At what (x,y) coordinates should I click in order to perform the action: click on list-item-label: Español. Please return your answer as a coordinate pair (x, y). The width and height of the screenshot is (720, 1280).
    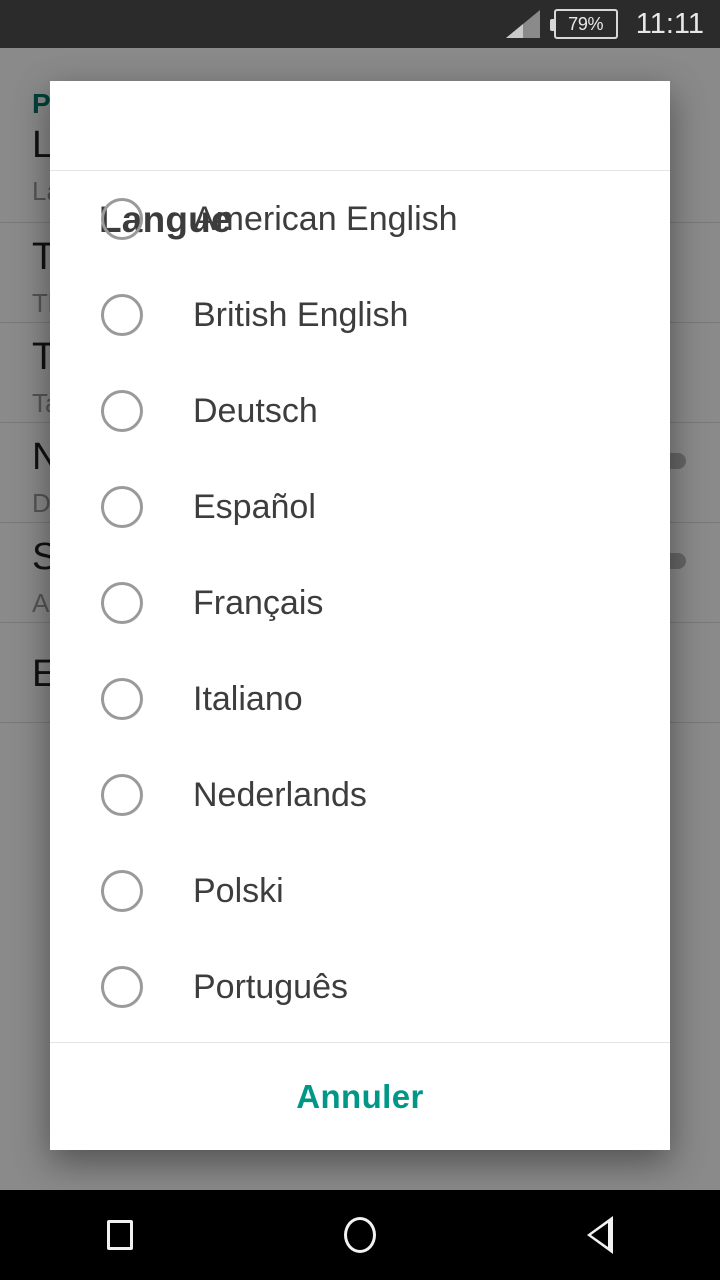
    Looking at the image, I should click on (254, 507).